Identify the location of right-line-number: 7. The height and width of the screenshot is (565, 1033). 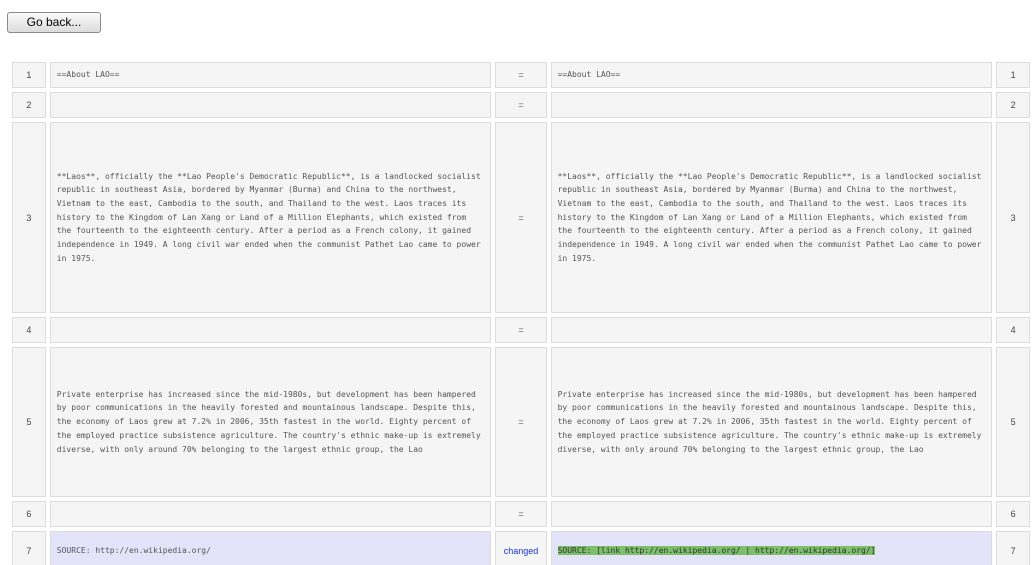
(1013, 548).